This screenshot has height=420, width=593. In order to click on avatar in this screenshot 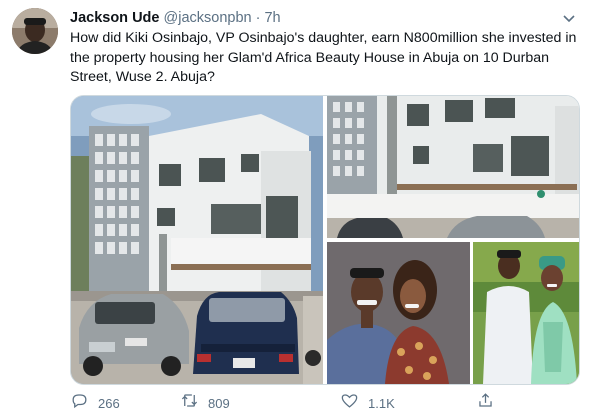, I will do `click(35, 31)`.